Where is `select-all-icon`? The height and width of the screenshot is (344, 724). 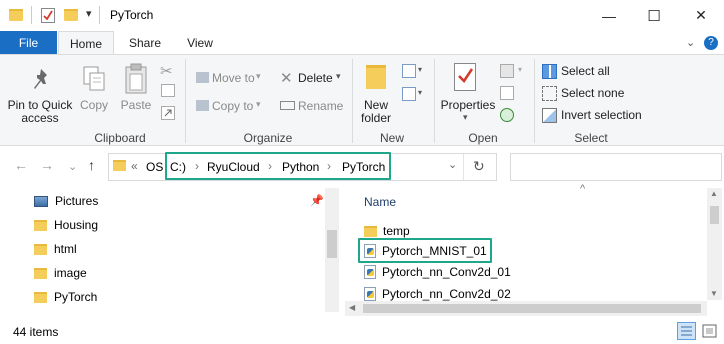
select-all-icon is located at coordinates (549, 71).